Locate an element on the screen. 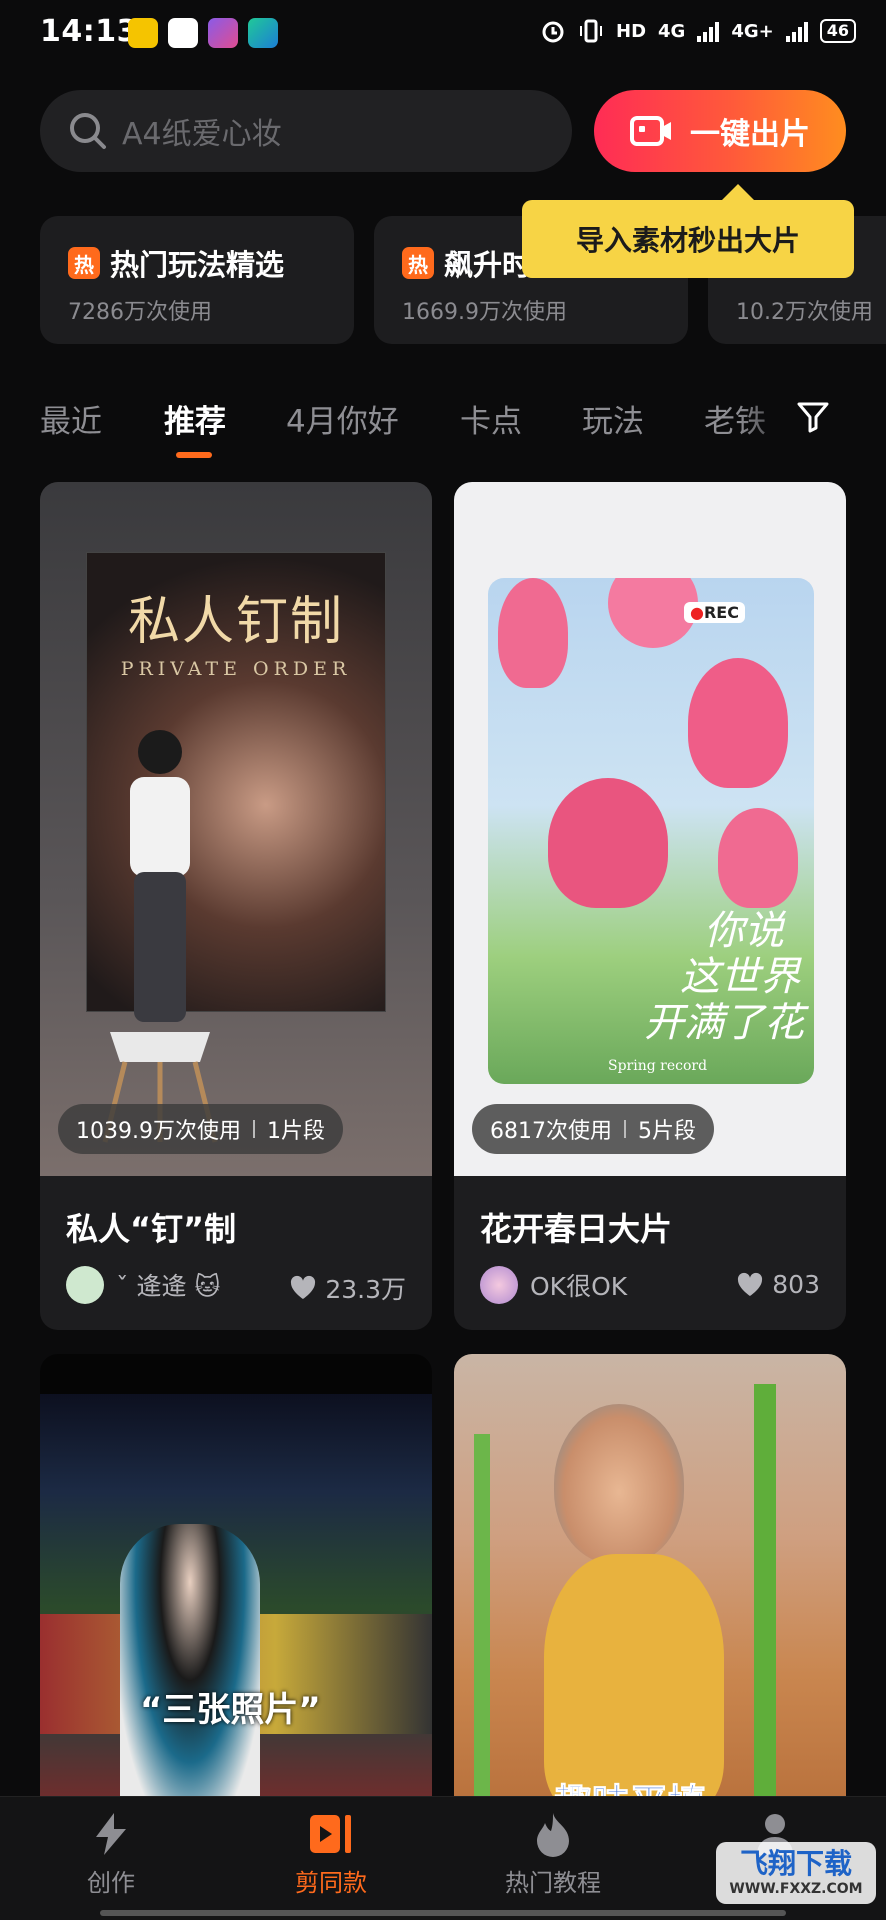  status-bar: 14:13 HD 4G 4G+ 46 is located at coordinates (443, 35).